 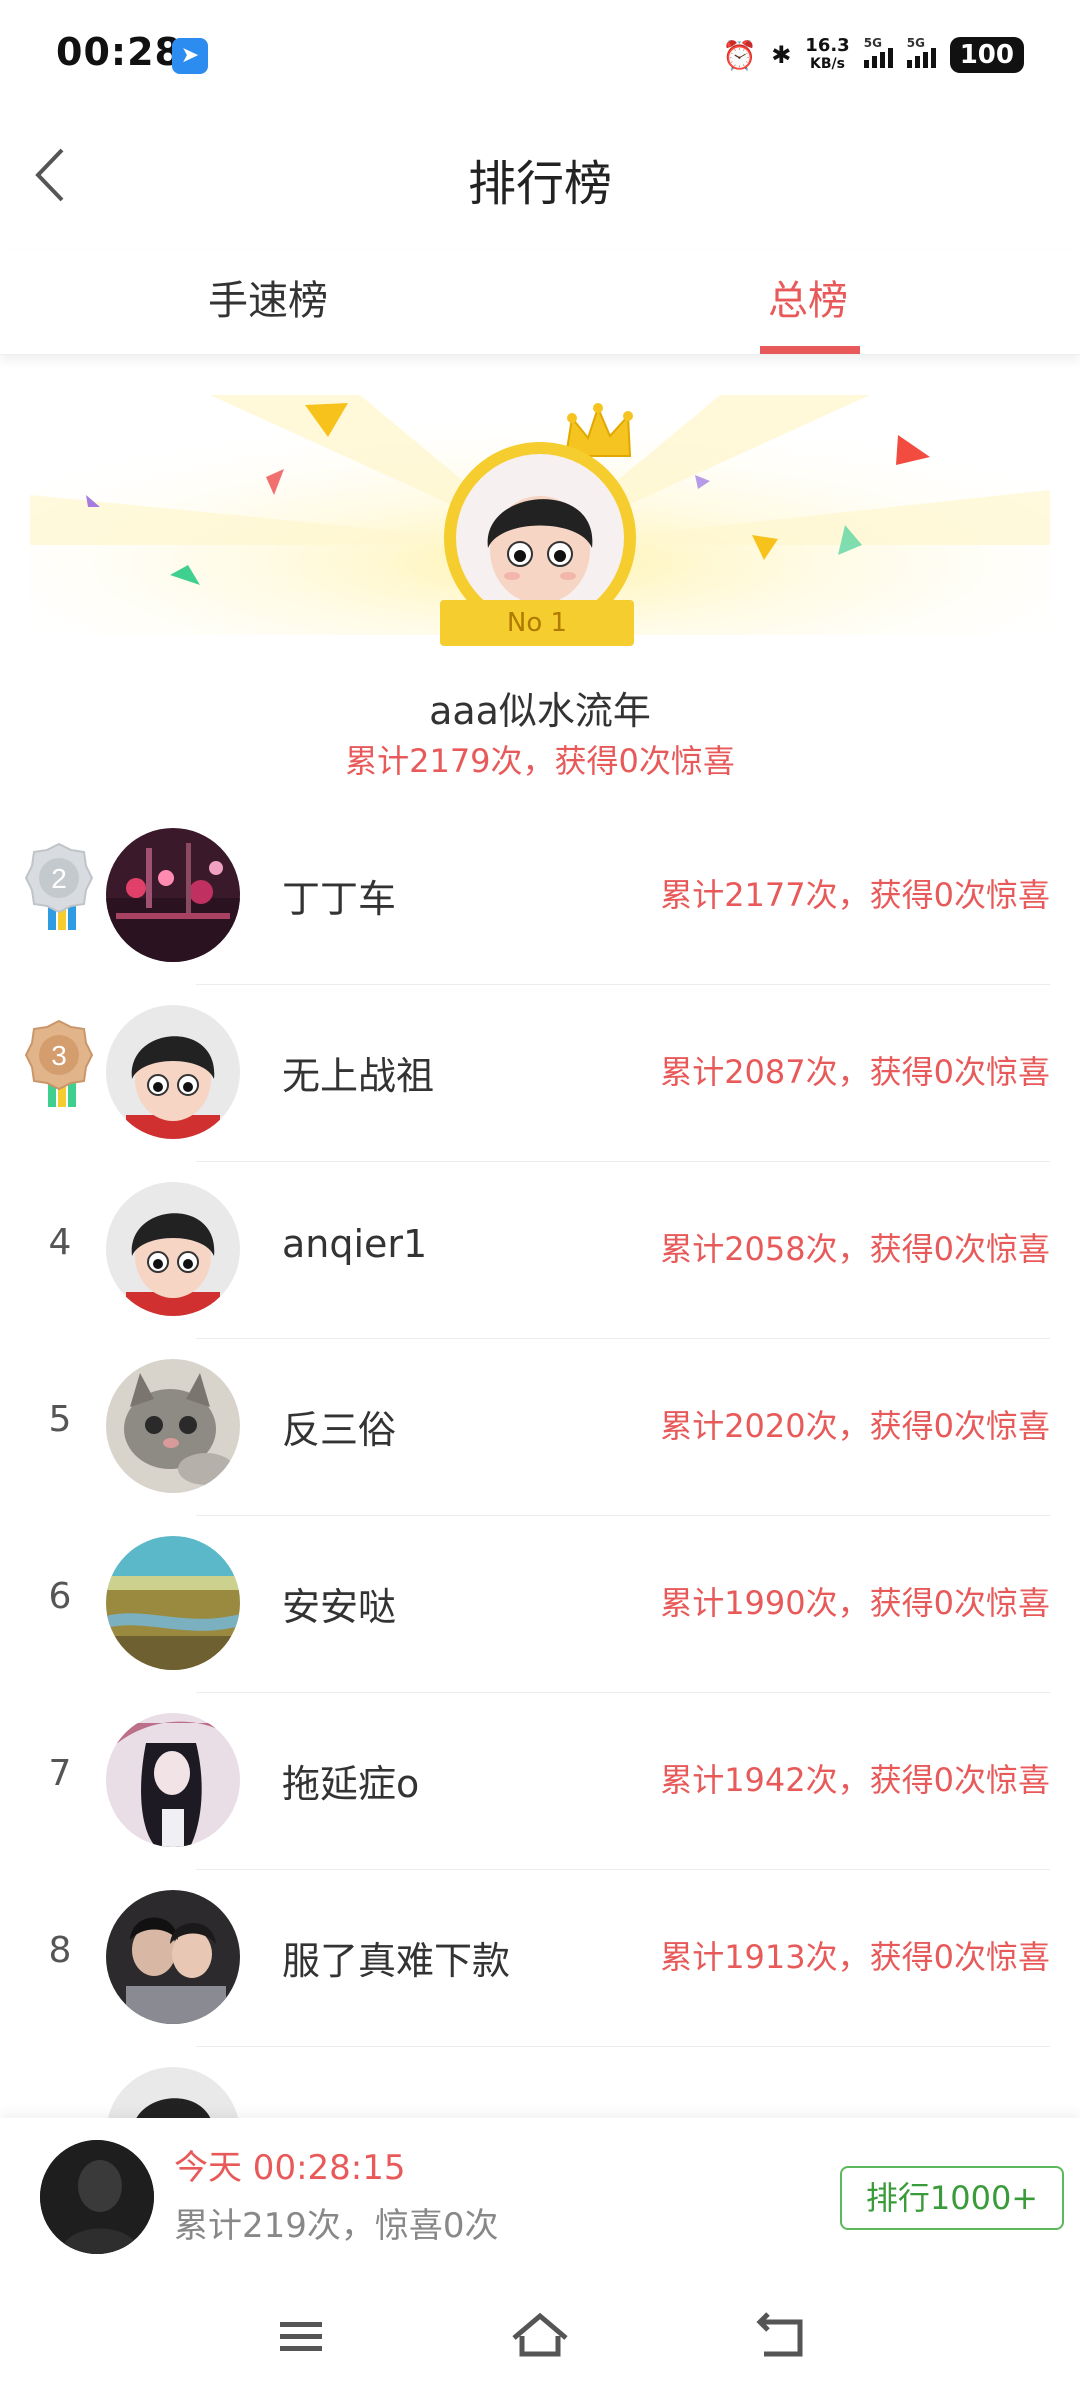 What do you see at coordinates (855, 895) in the screenshot?
I see `user-stats: 累计2177次，获得0次惊喜` at bounding box center [855, 895].